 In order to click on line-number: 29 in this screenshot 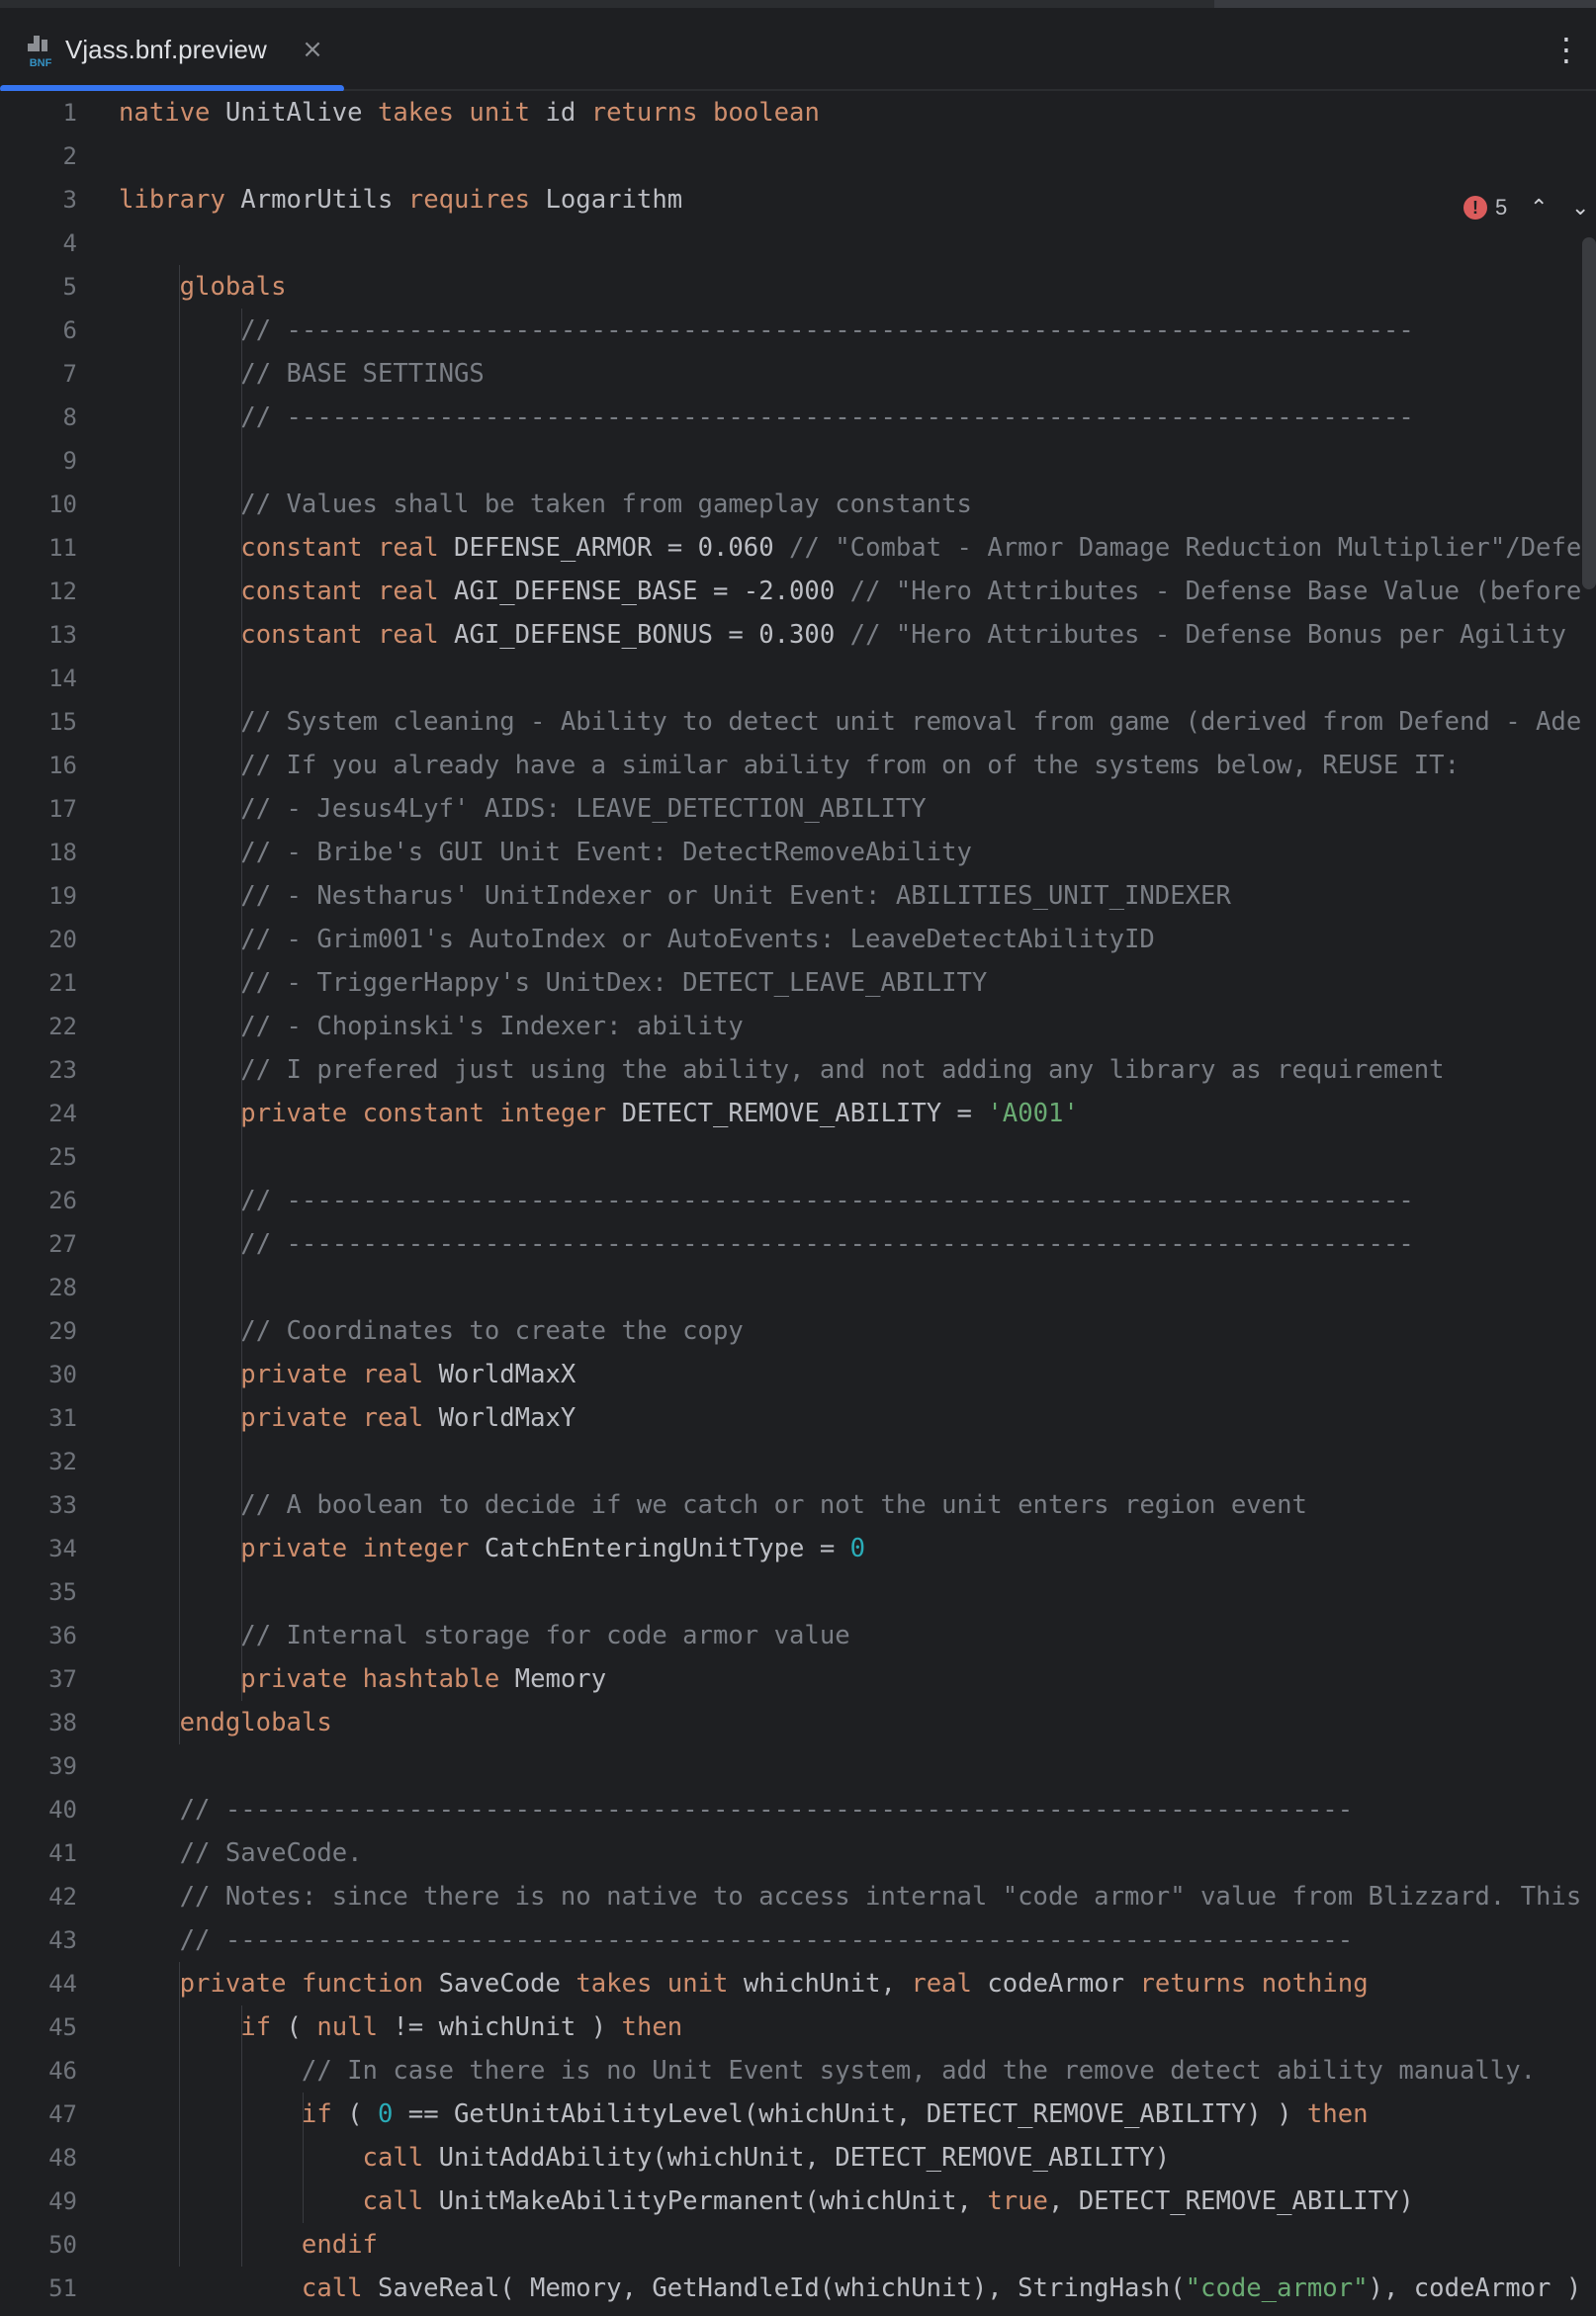, I will do `click(62, 1331)`.